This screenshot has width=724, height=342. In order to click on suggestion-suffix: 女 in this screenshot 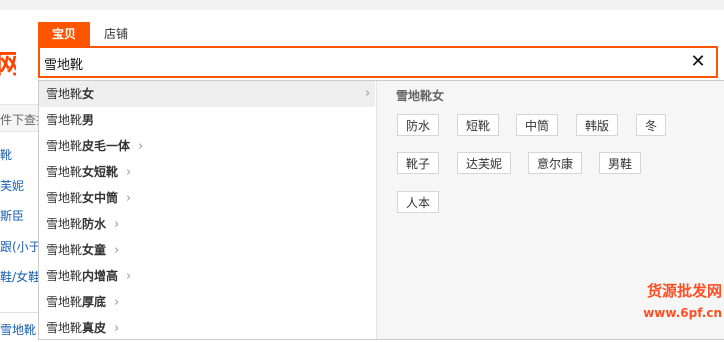, I will do `click(88, 94)`.